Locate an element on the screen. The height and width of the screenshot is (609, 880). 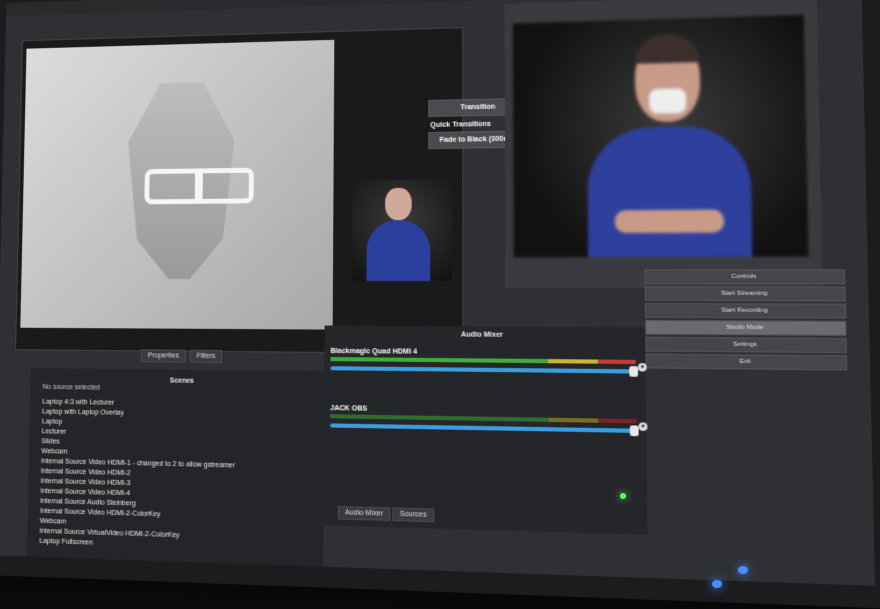
studio-mode-button: Studio Mode is located at coordinates (746, 327).